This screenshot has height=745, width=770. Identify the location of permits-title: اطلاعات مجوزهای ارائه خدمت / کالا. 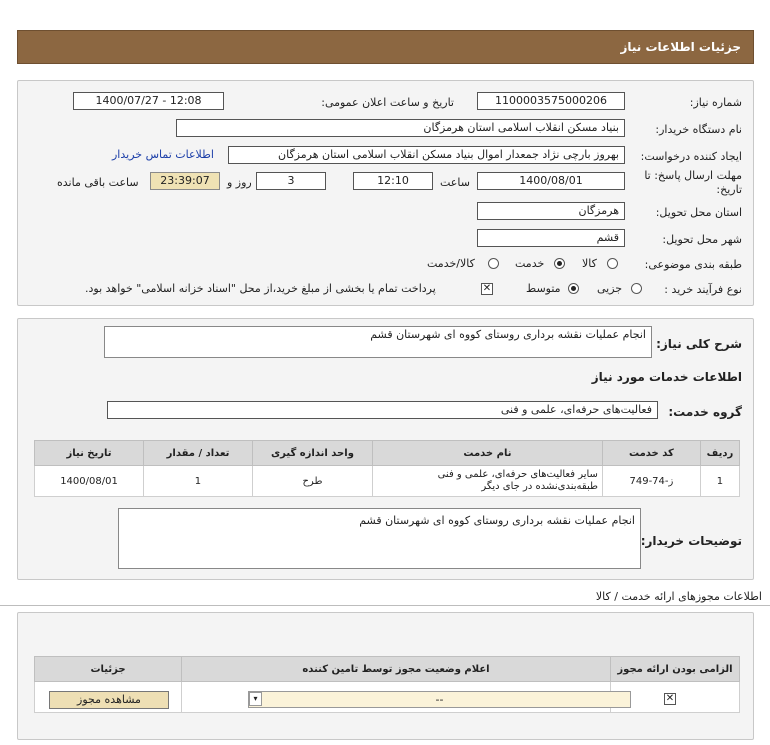
(678, 596).